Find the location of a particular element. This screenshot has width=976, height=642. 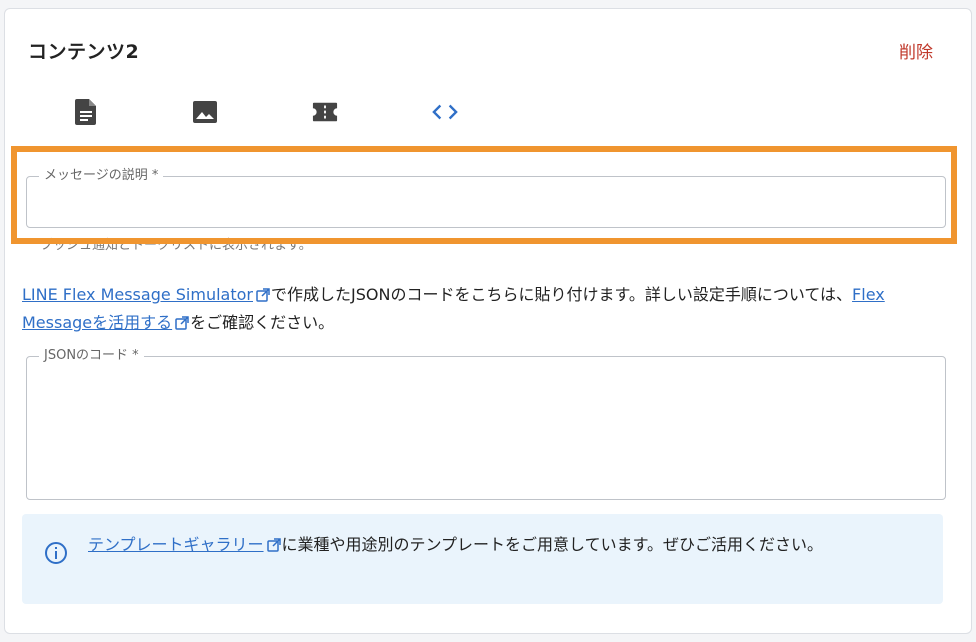

document-icon is located at coordinates (85, 112).